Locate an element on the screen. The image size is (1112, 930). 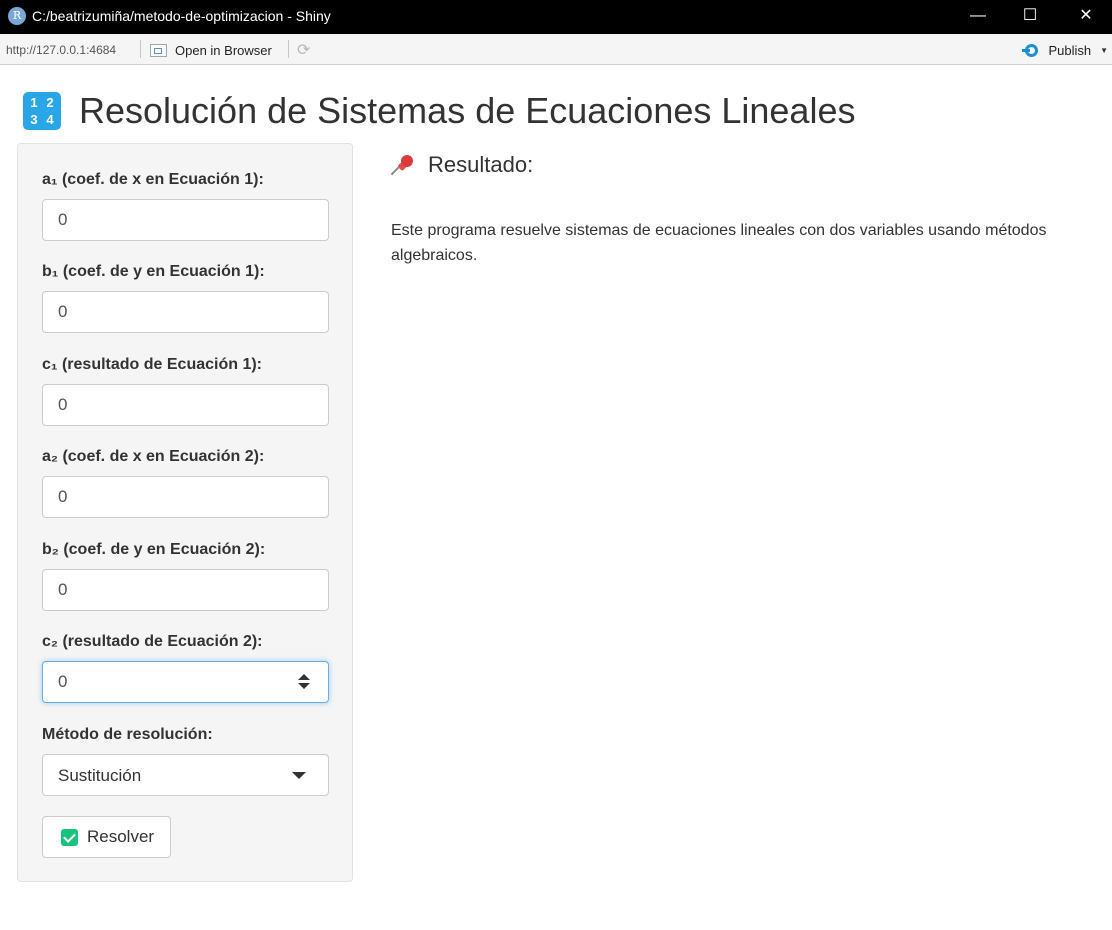
resolve-button-label: Resolver is located at coordinates (121, 836).